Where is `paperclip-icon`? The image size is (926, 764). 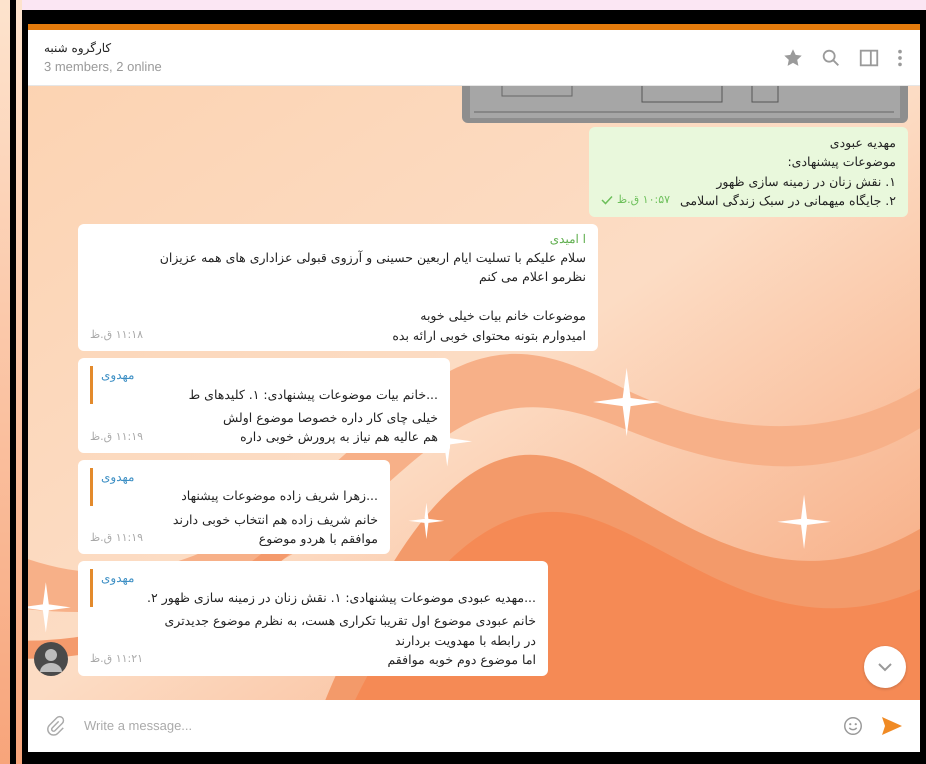 paperclip-icon is located at coordinates (55, 726).